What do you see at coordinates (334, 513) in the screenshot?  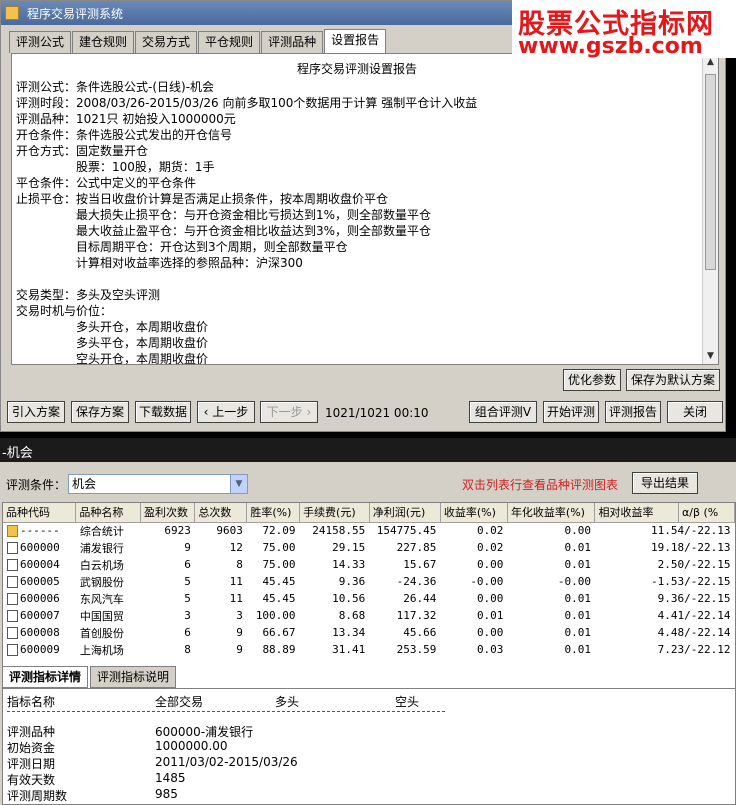 I see `col-header: 手续费(元)` at bounding box center [334, 513].